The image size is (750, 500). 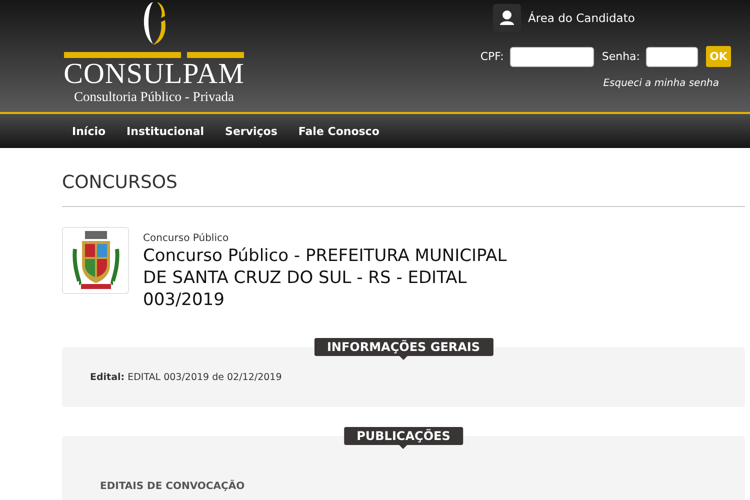 What do you see at coordinates (89, 131) in the screenshot?
I see `nav-link: Início` at bounding box center [89, 131].